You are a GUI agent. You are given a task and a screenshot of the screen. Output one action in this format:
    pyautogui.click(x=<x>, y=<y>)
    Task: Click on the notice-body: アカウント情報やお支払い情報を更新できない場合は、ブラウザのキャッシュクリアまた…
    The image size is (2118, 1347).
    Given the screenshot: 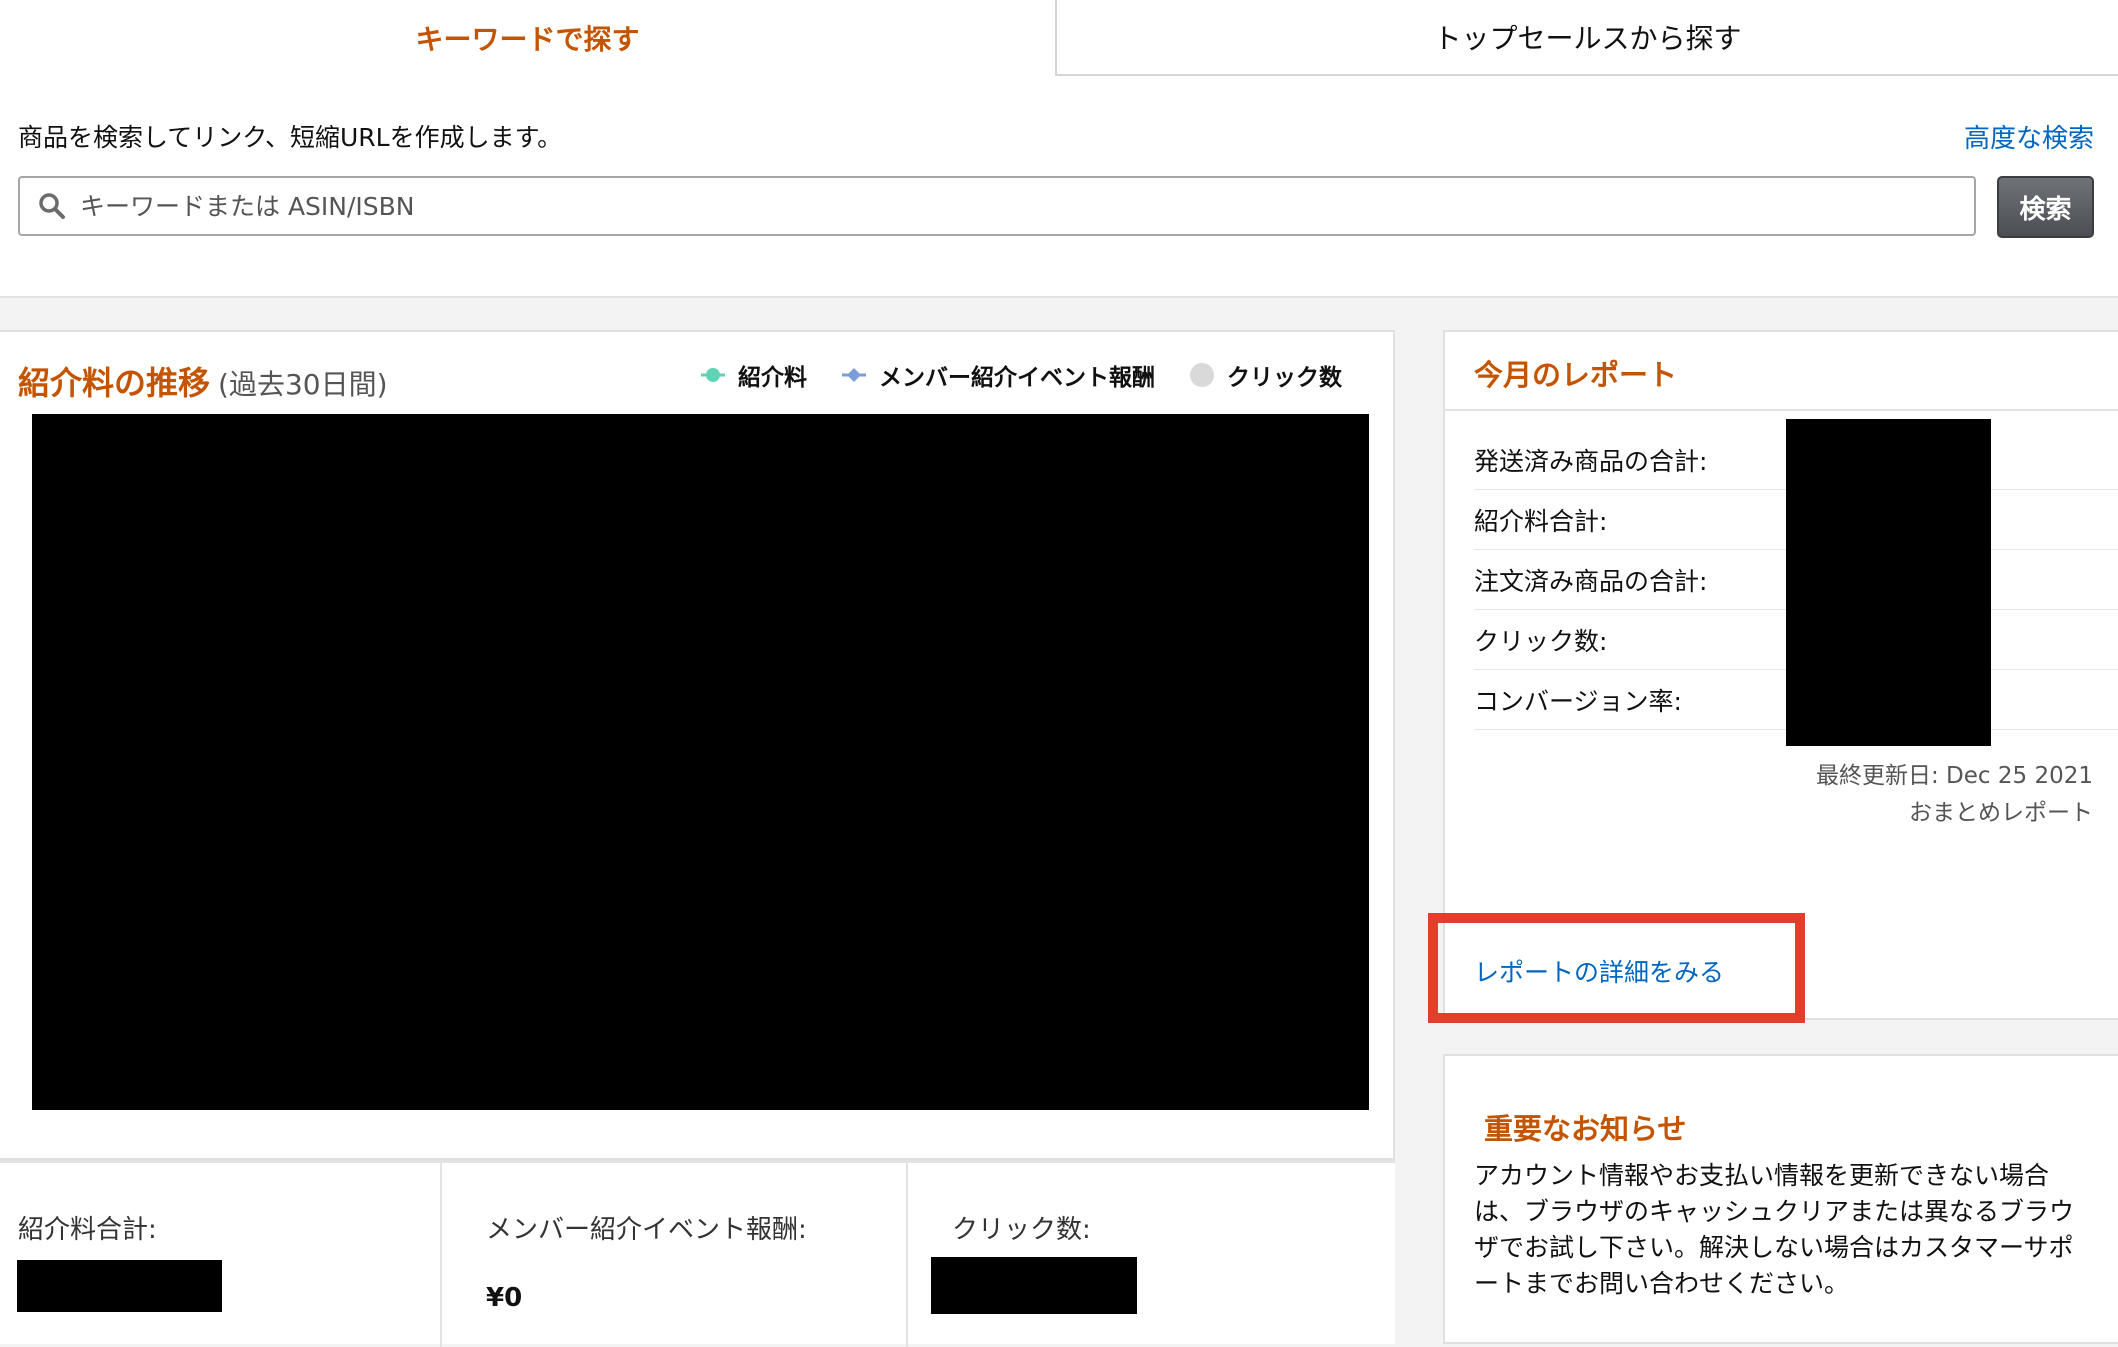 What is the action you would take?
    pyautogui.click(x=1774, y=1229)
    